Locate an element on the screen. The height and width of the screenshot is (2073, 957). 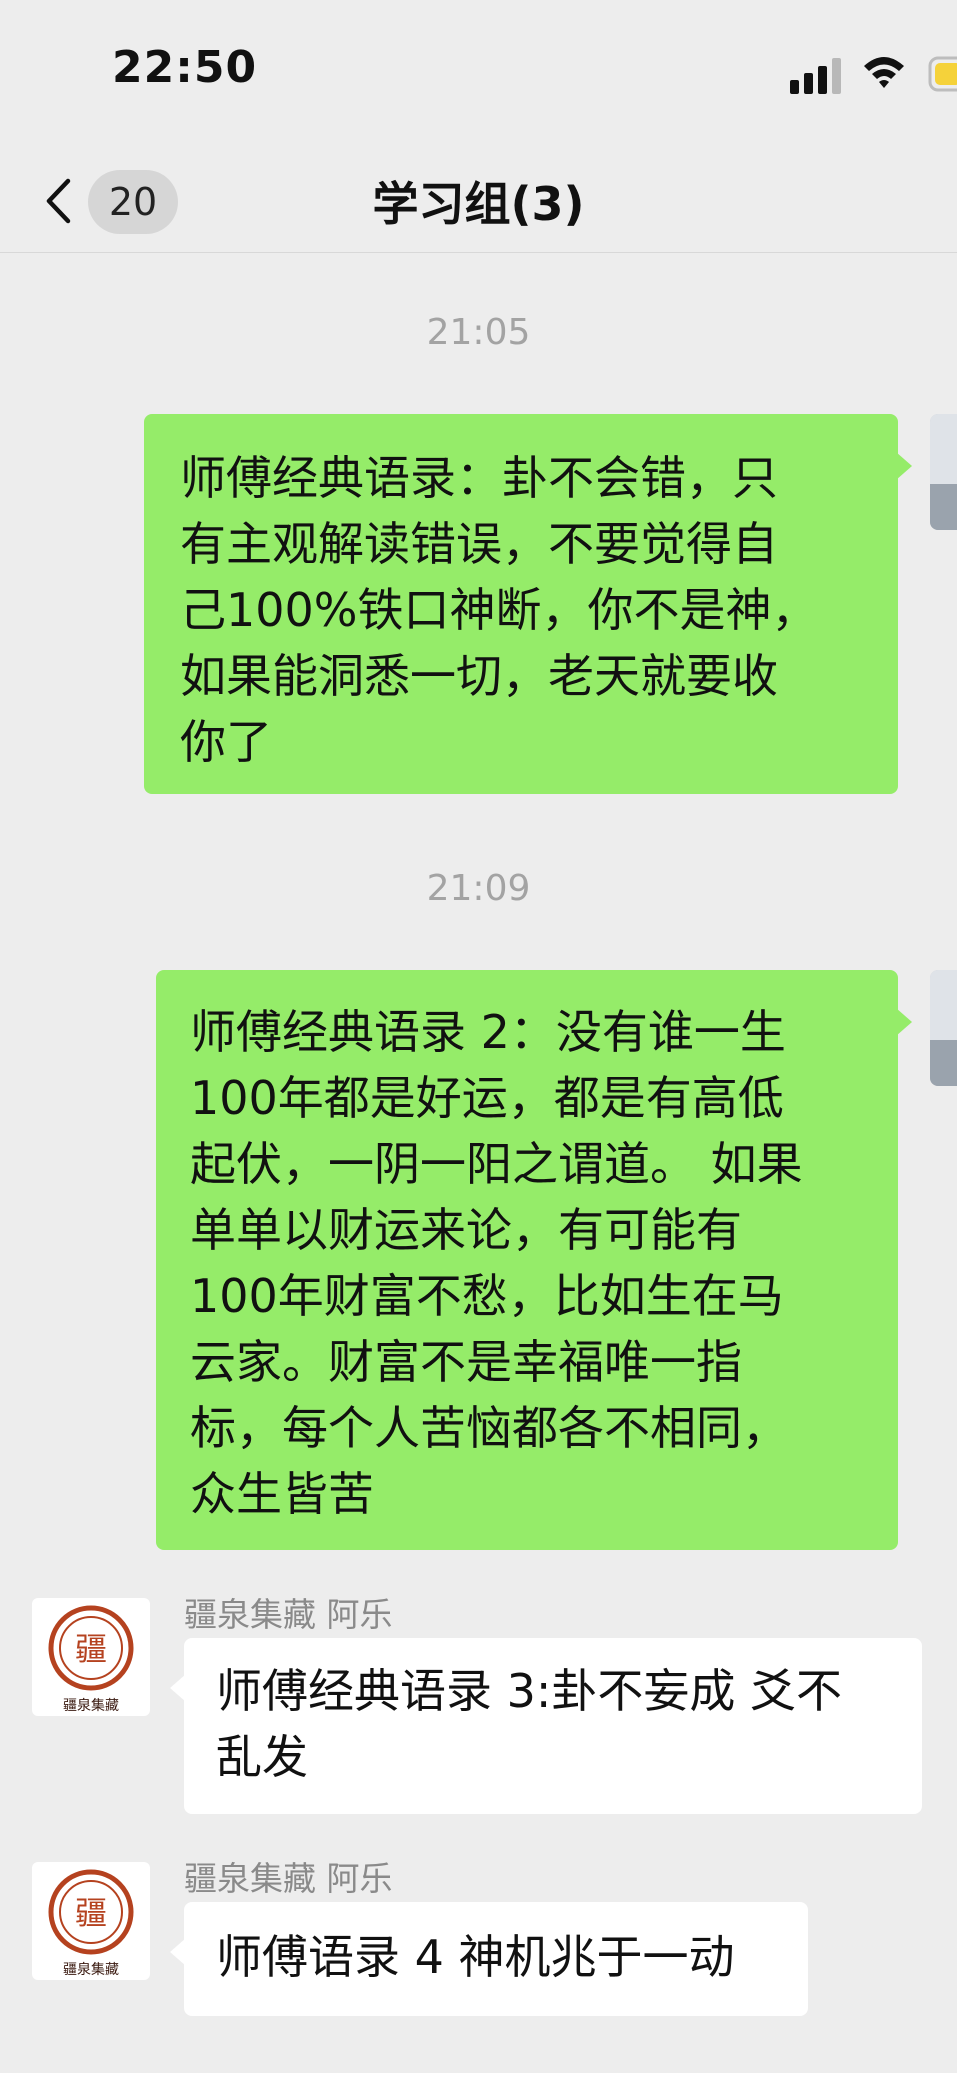
page-title: 学习组(3) is located at coordinates (478, 204).